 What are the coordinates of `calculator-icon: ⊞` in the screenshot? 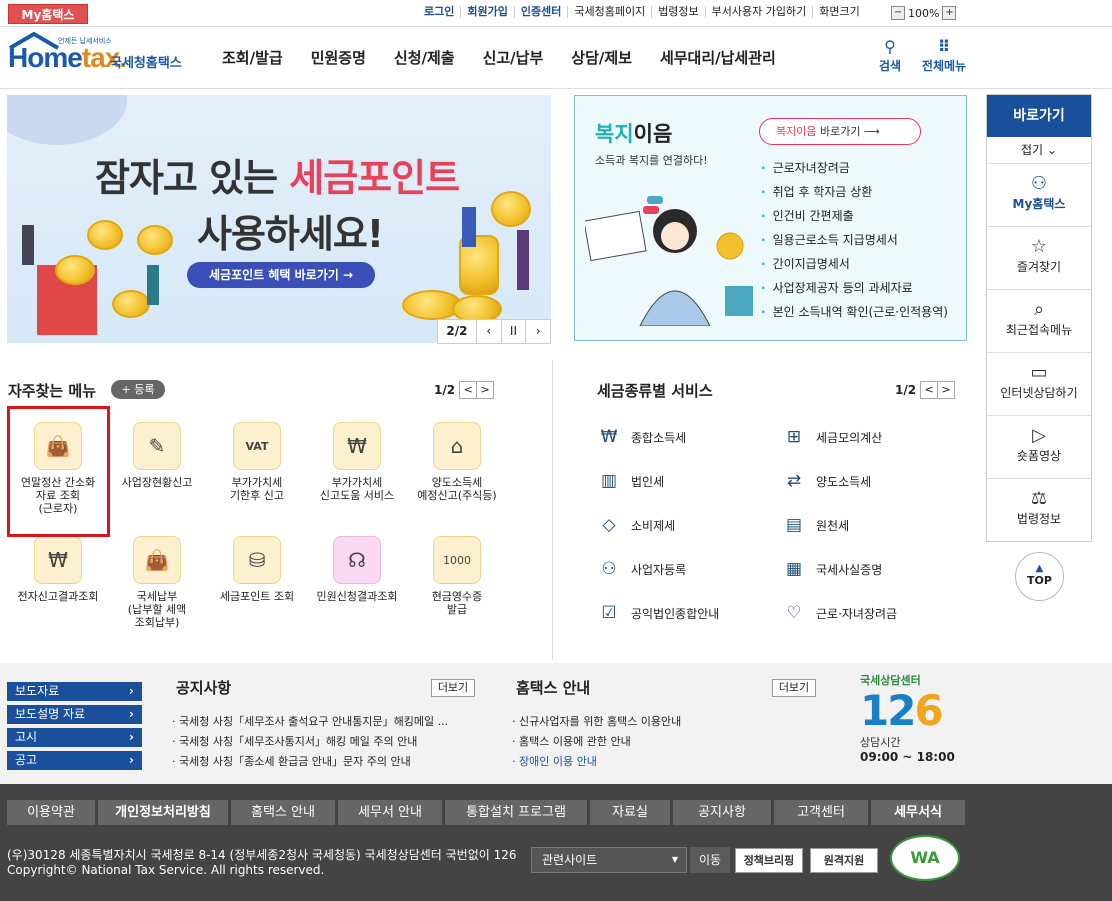 It's located at (794, 437).